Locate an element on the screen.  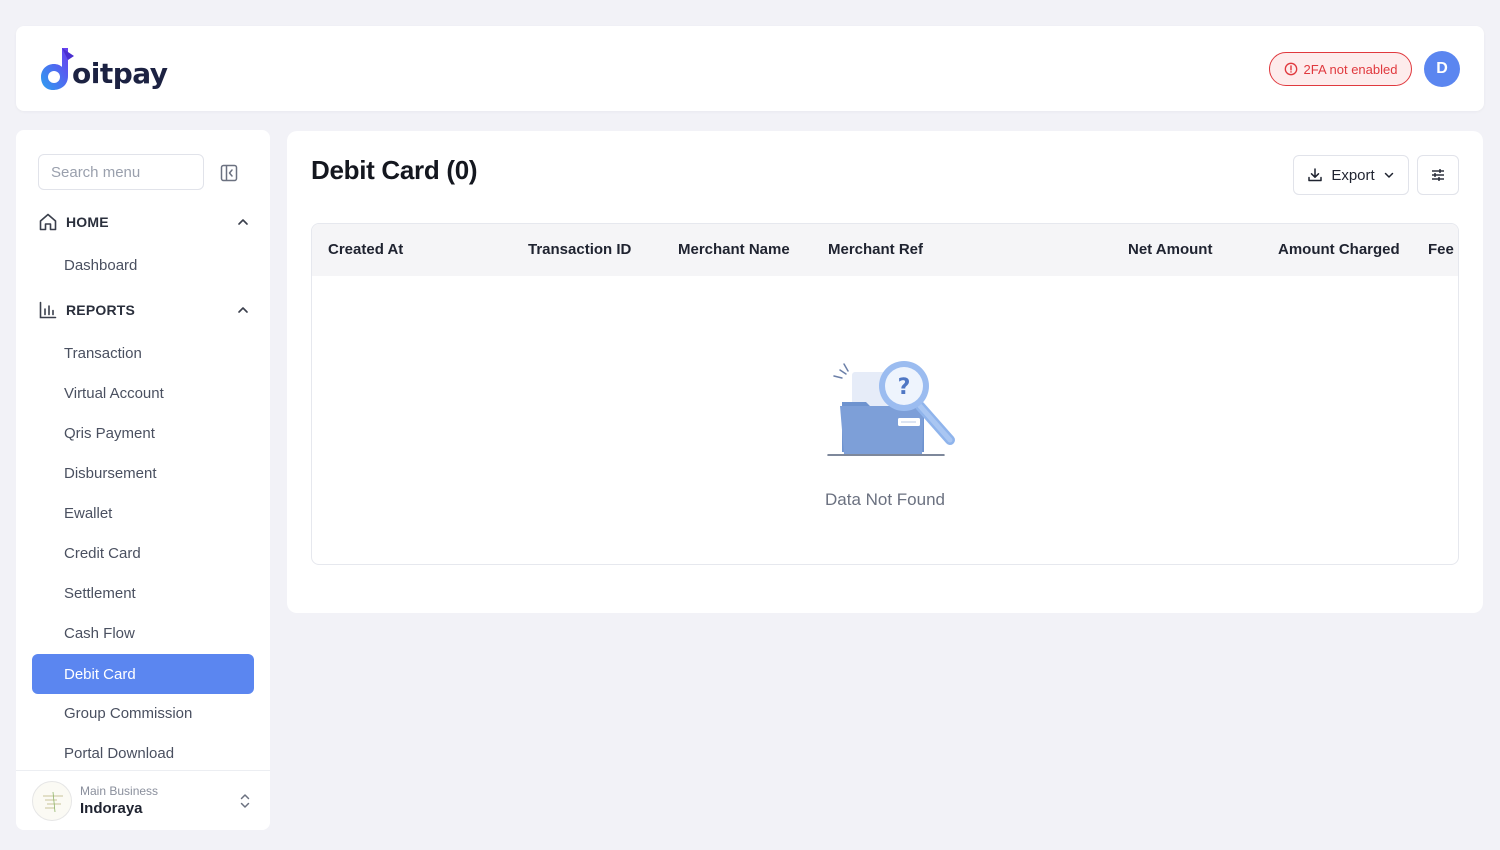
sidebar-item-ewallet: Ewallet is located at coordinates (143, 513).